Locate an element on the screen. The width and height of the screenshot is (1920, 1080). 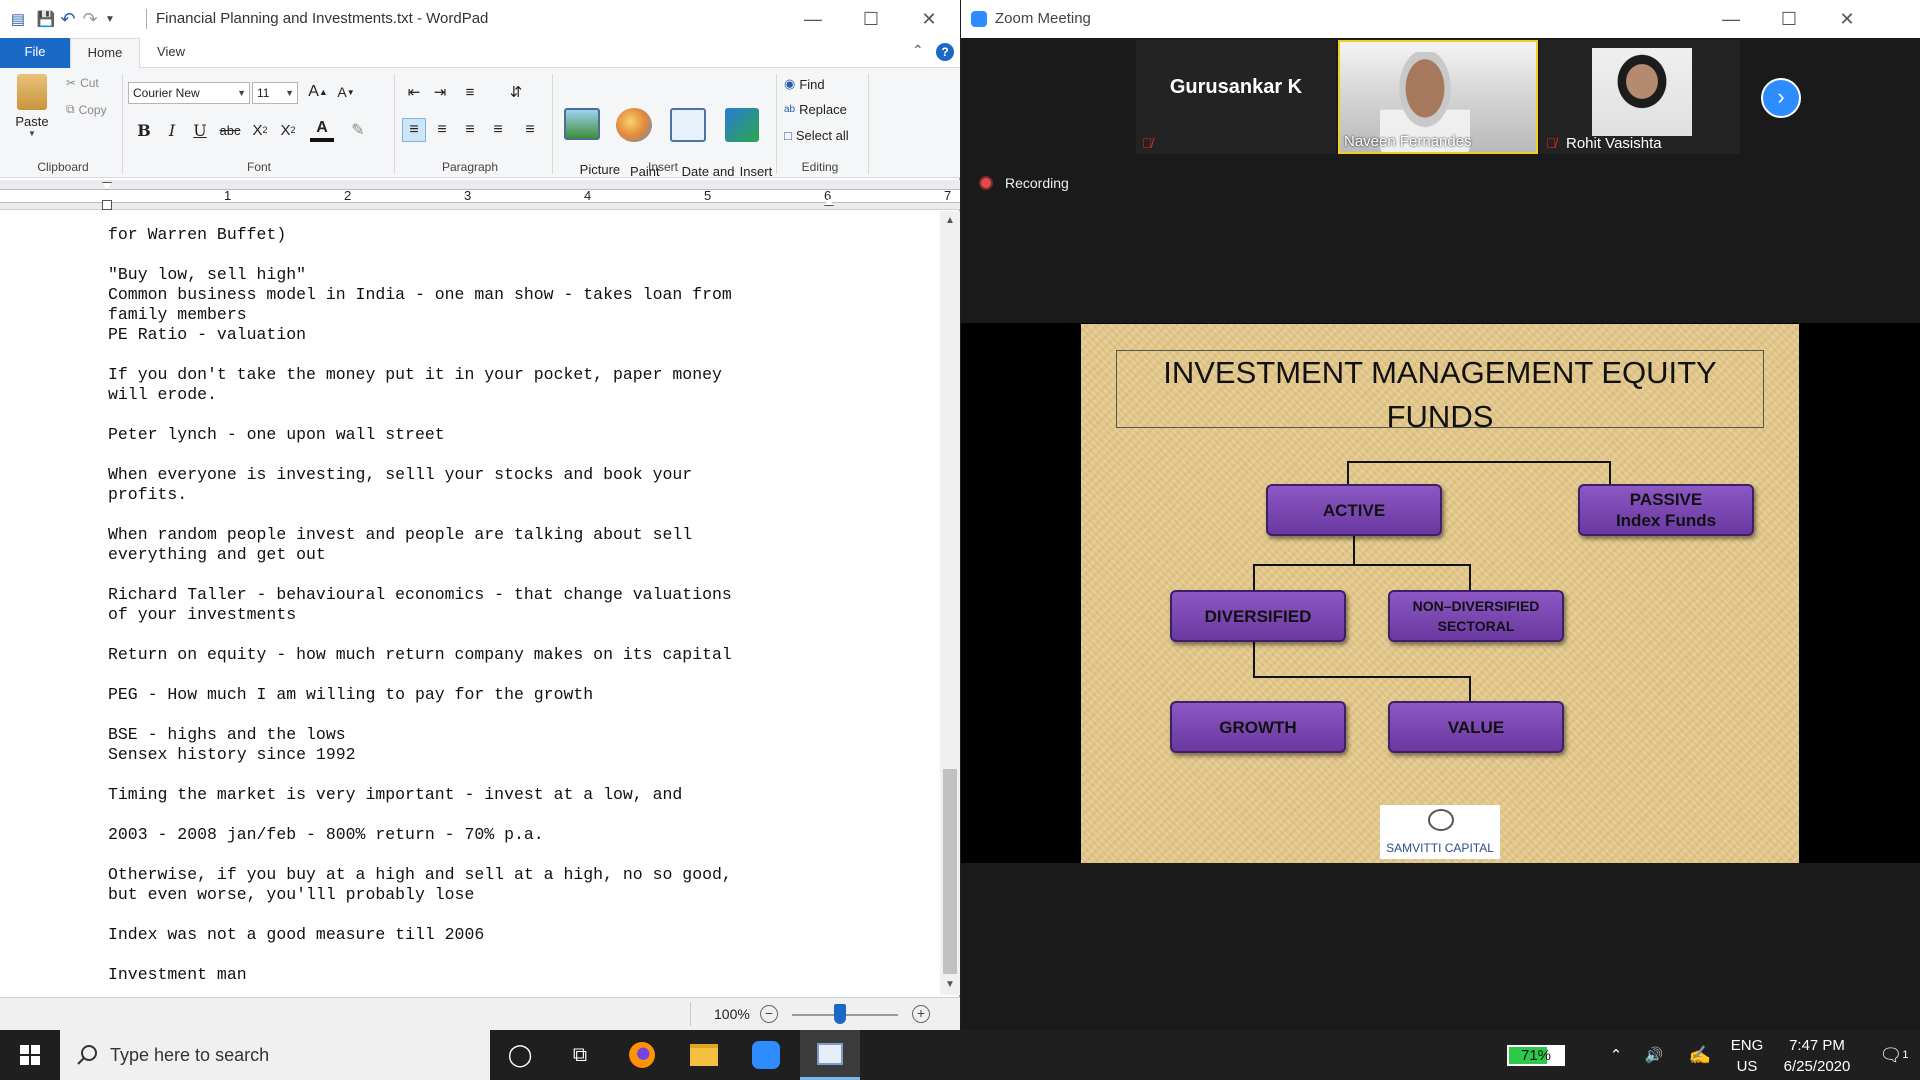
pen-workspace-icon: ✍ is located at coordinates (1700, 1055).